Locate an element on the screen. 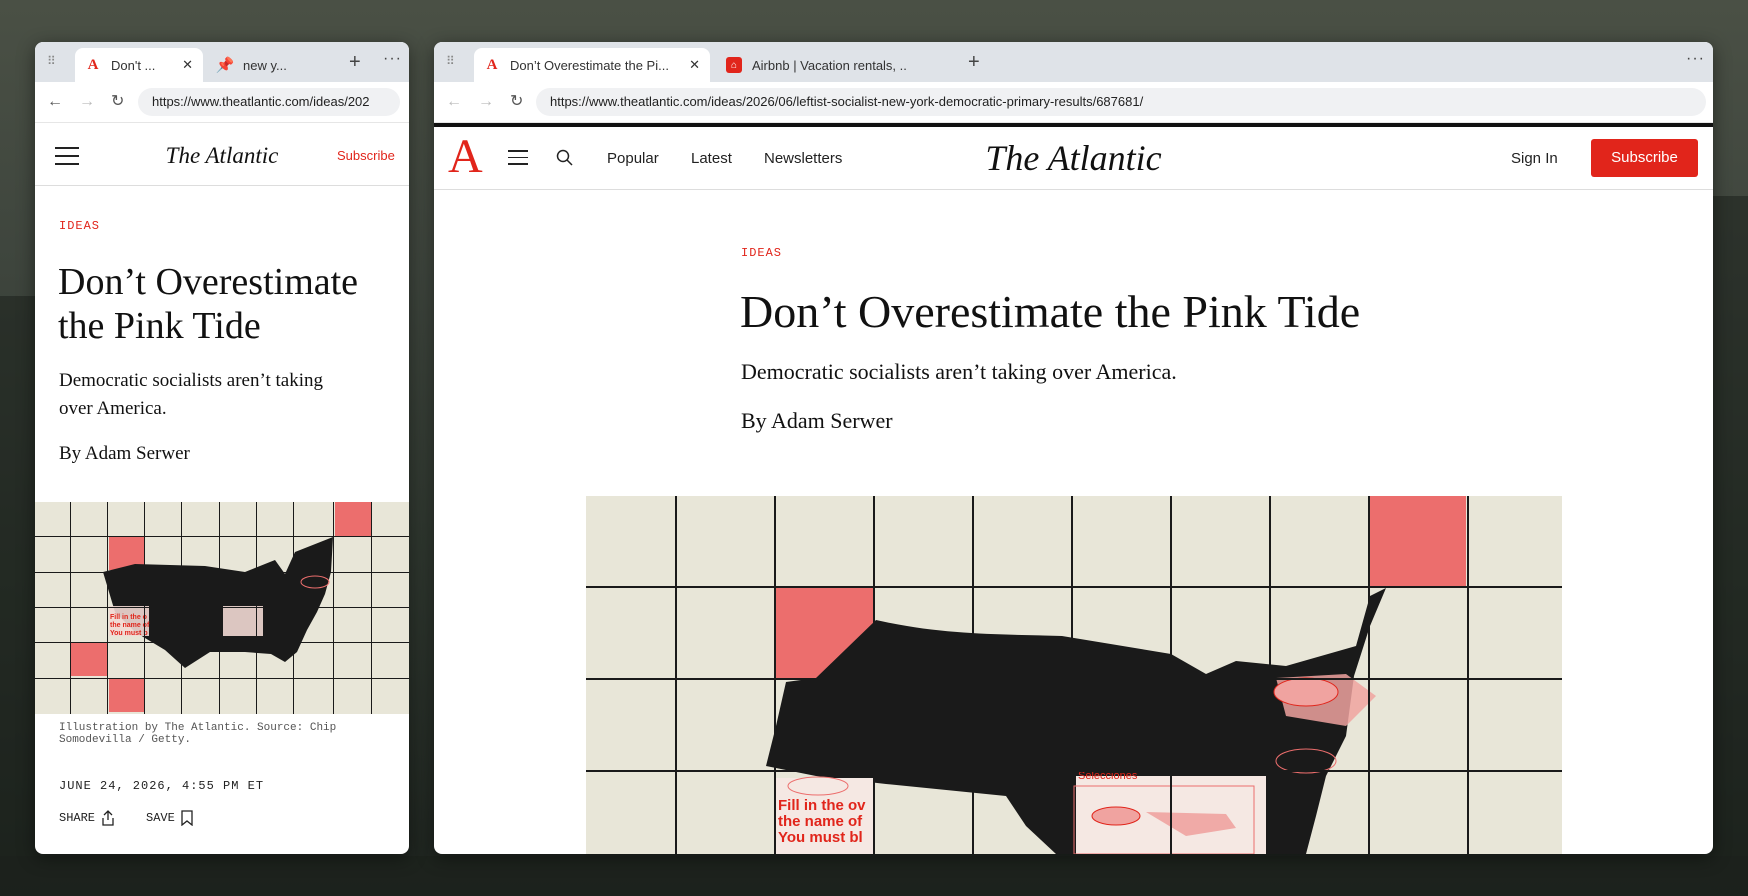 This screenshot has height=896, width=1748. tab-atlantic: A Don't ... ✕ is located at coordinates (139, 65).